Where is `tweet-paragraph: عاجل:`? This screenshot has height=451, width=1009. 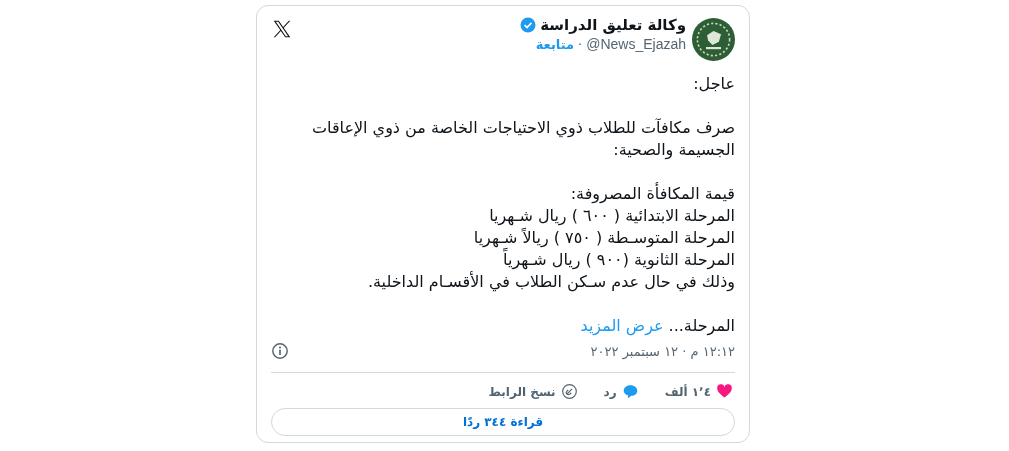
tweet-paragraph: عاجل: is located at coordinates (713, 84).